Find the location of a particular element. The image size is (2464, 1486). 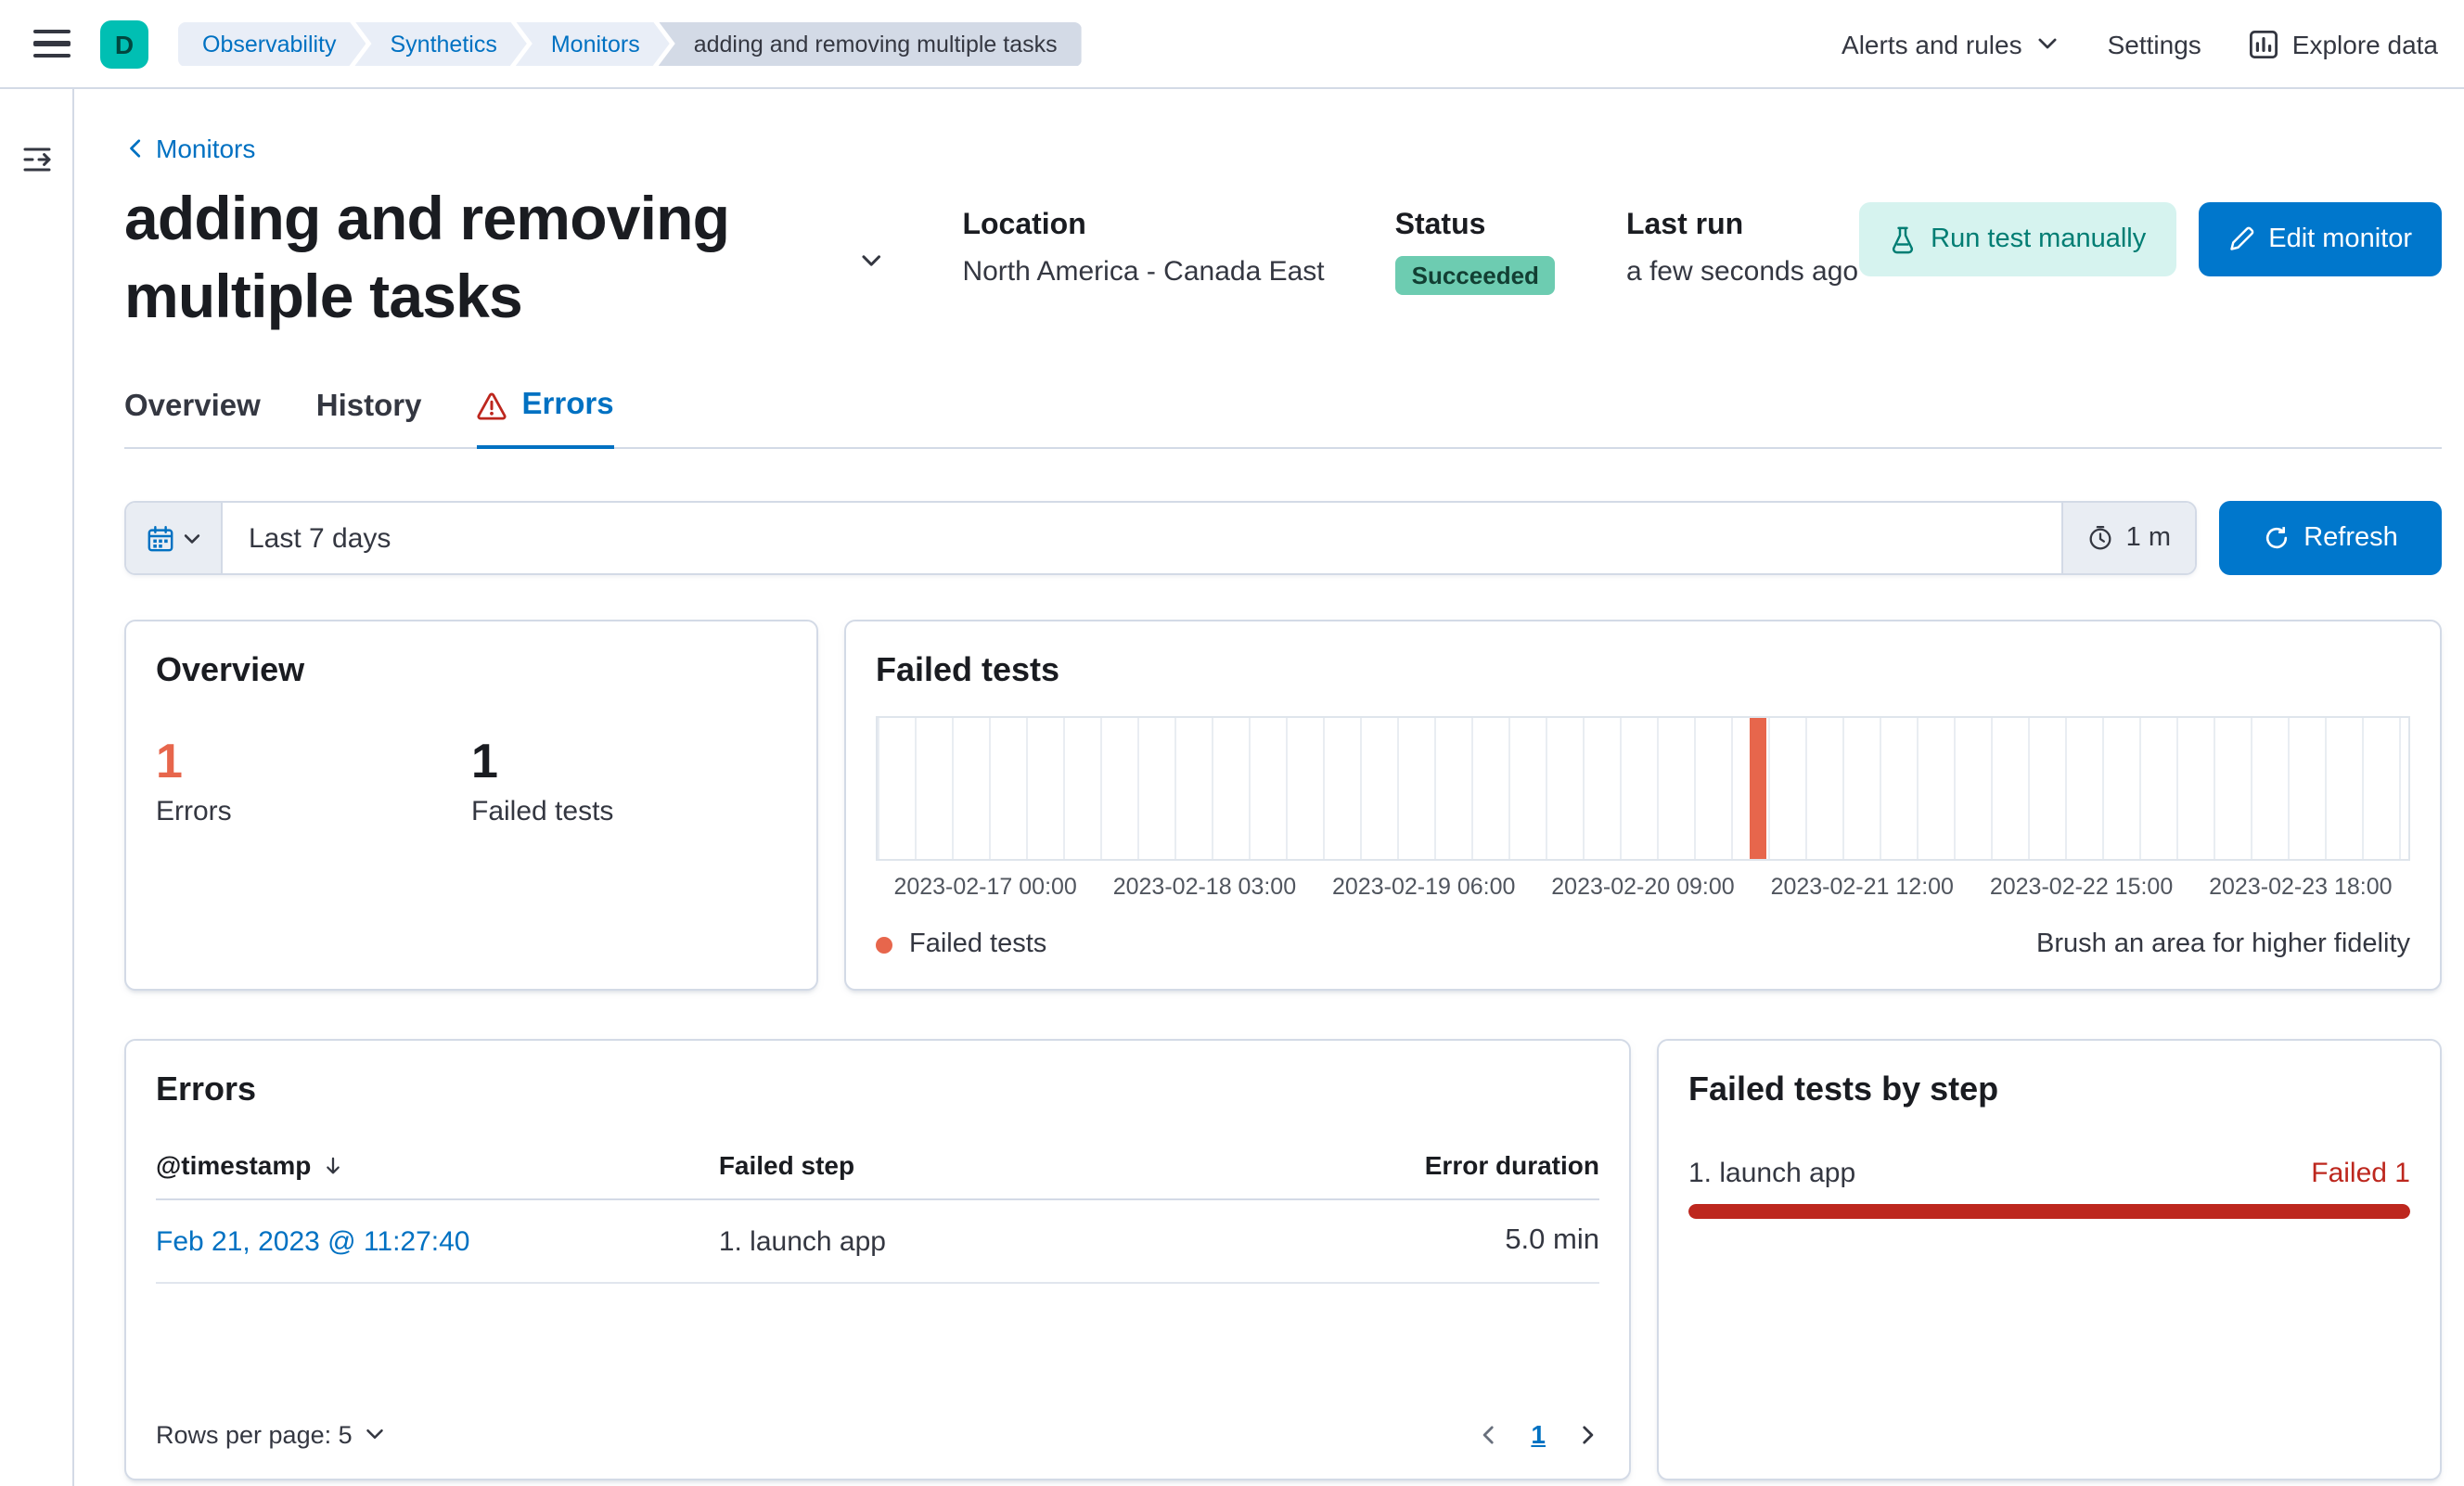

date-bar: Last 7 days 1 m Refresh is located at coordinates (1283, 538).